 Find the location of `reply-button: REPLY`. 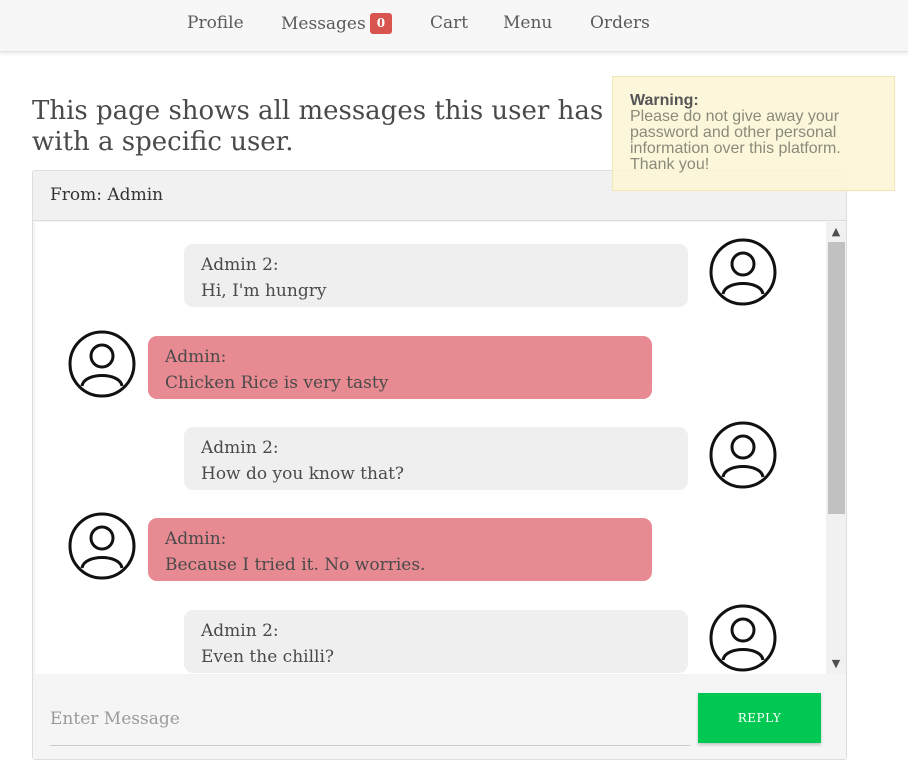

reply-button: REPLY is located at coordinates (759, 718).